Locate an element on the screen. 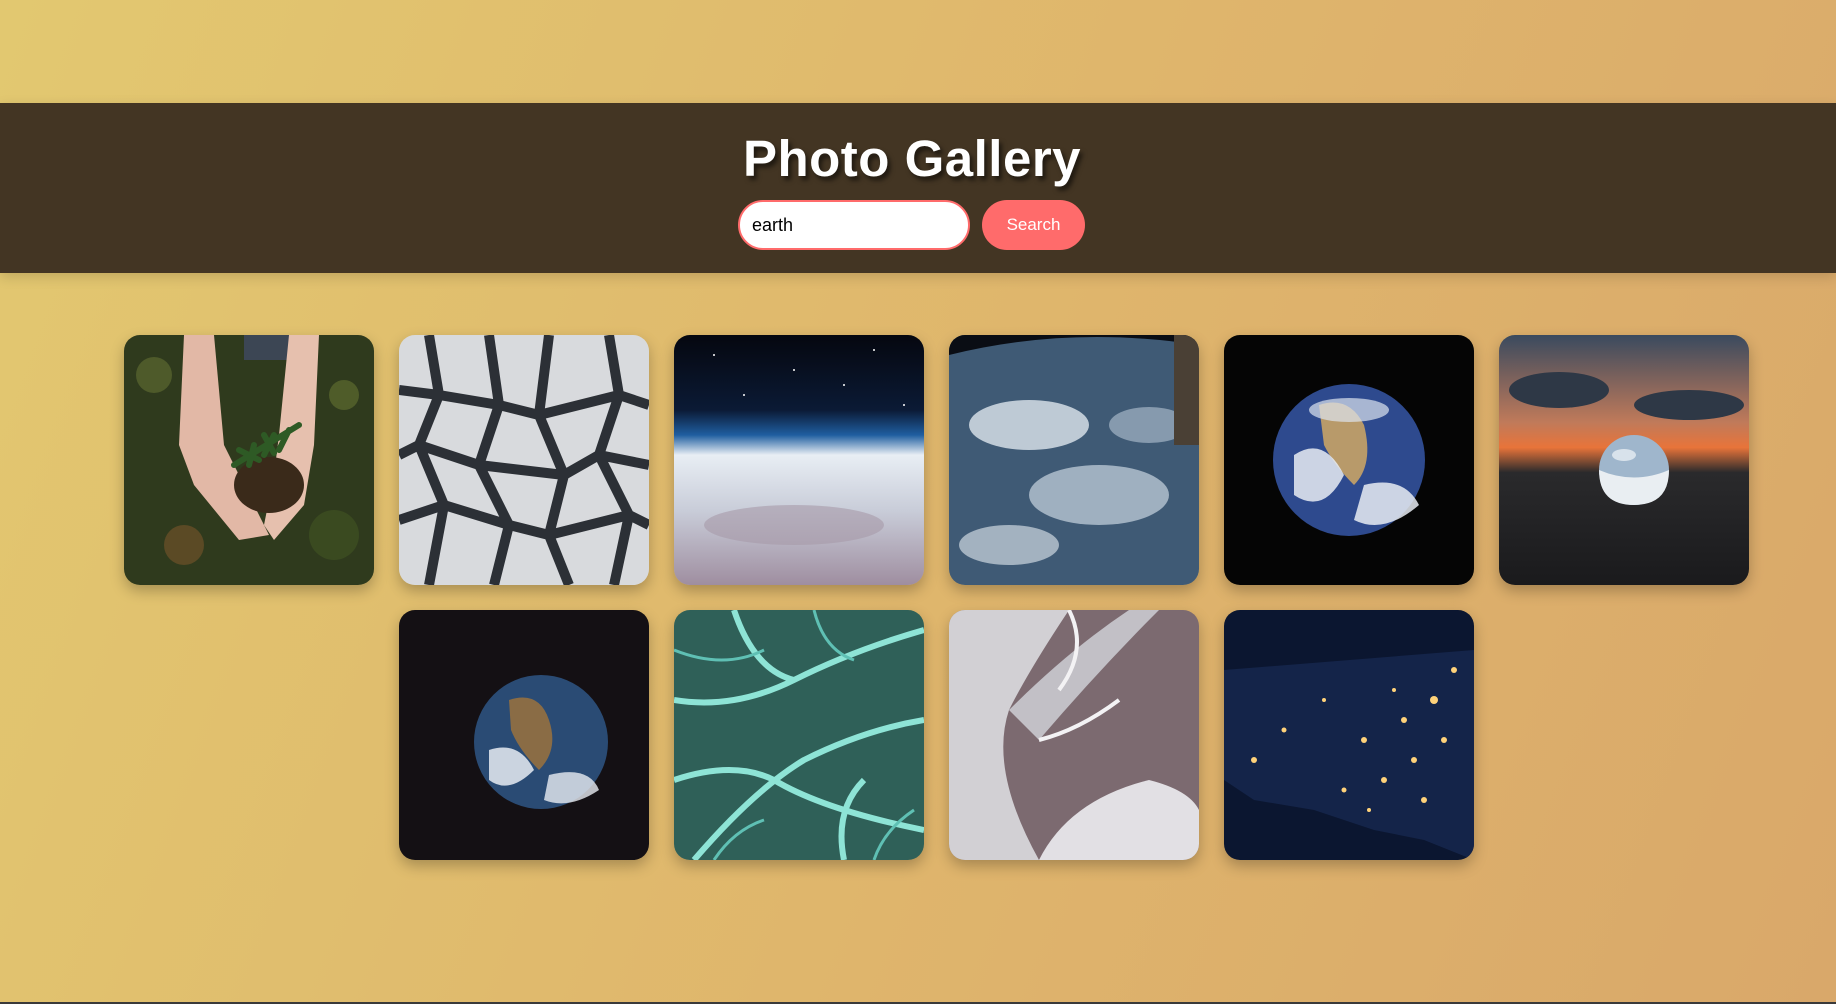 This screenshot has height=1004, width=1836. glacier-riverbed-aerial-photo is located at coordinates (1074, 735).